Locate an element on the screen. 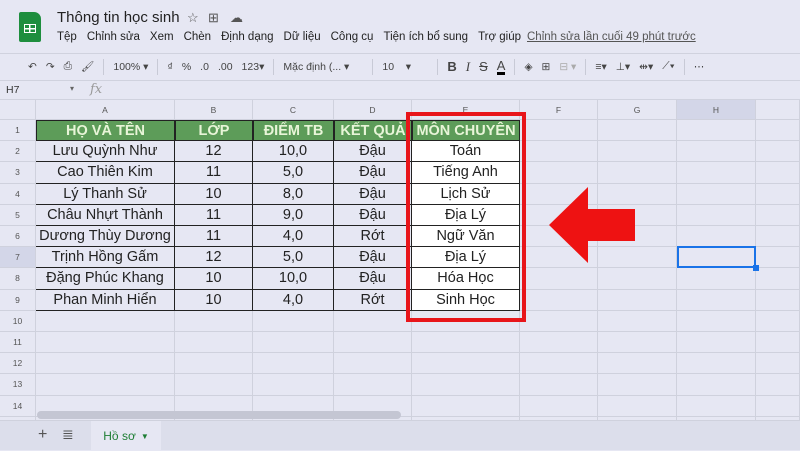  cloud-status-icon: ☁ is located at coordinates (236, 18).